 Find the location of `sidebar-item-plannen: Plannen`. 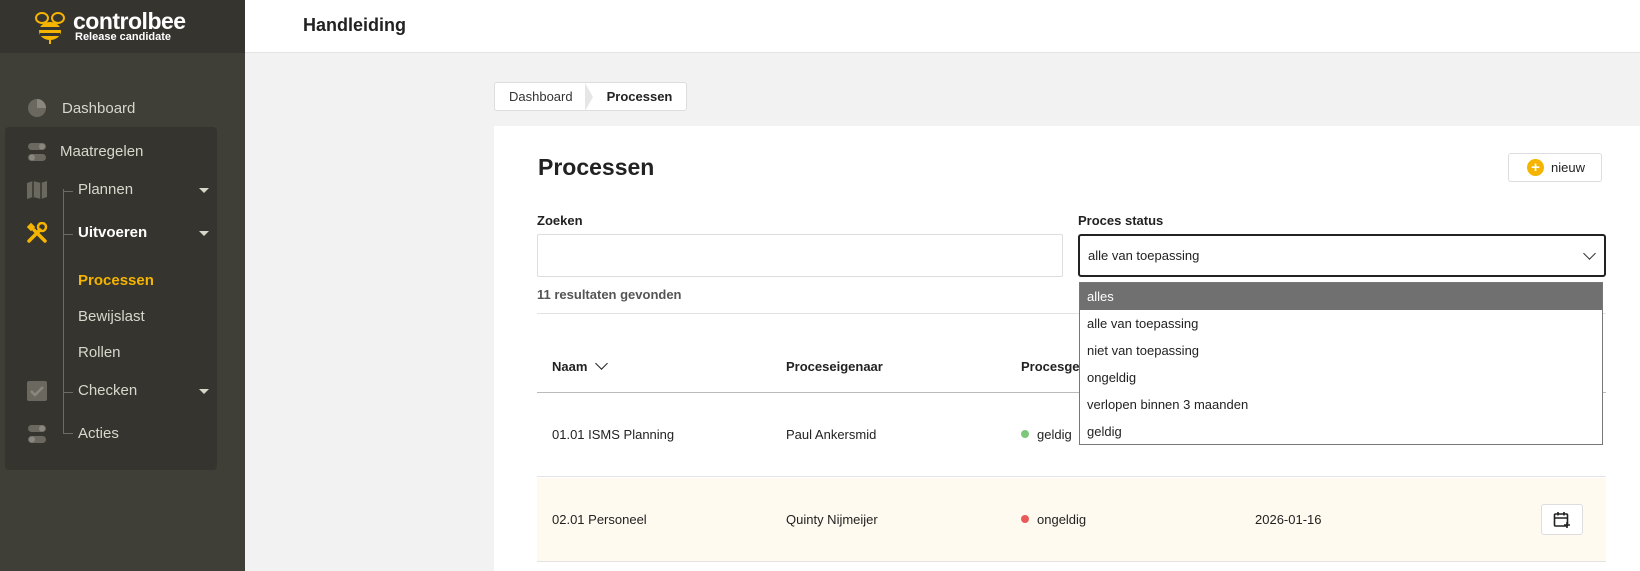

sidebar-item-plannen: Plannen is located at coordinates (111, 190).